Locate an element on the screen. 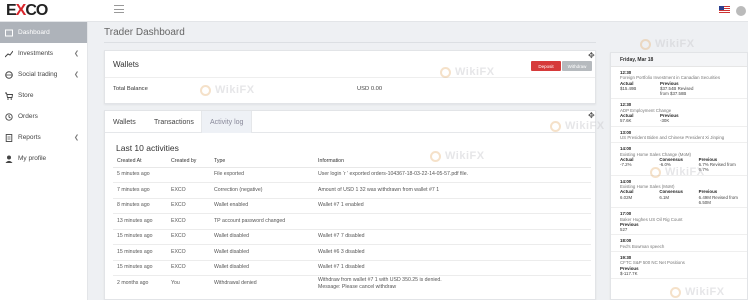  event-values: Actual 57.6K Previous -30K is located at coordinates (679, 118).